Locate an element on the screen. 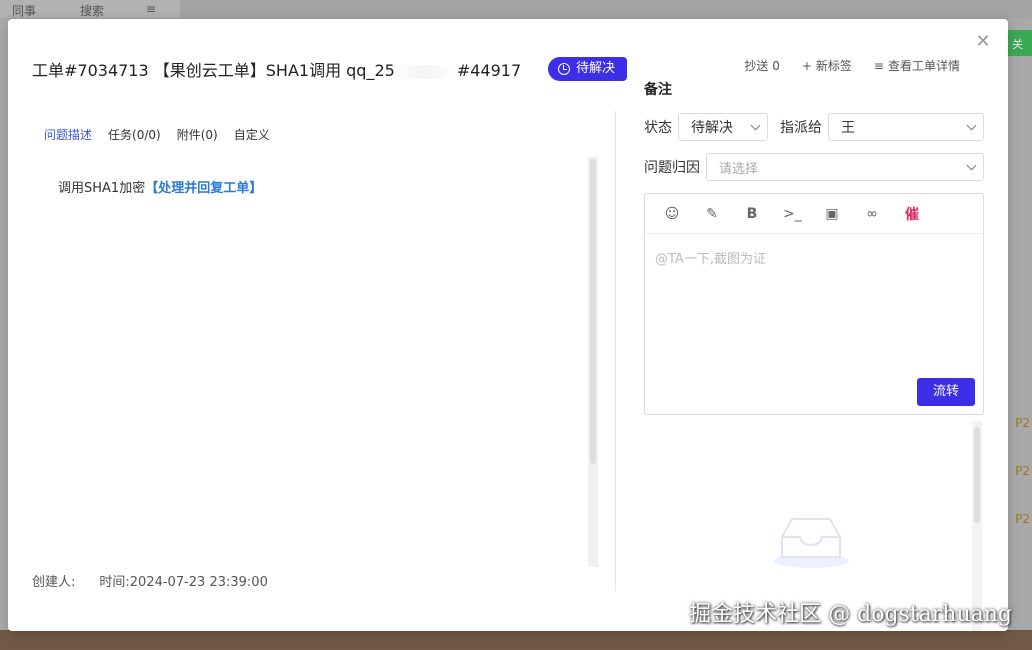  background-topbar: 同事 搜索 ≡ is located at coordinates (90, 9).